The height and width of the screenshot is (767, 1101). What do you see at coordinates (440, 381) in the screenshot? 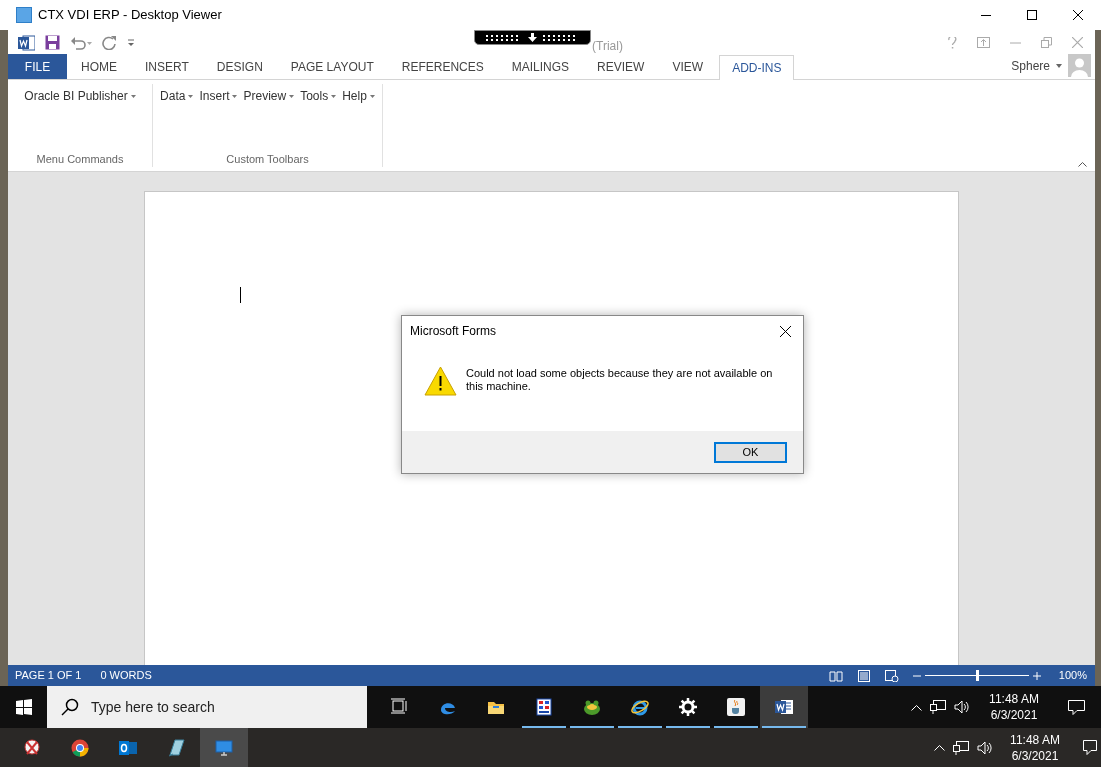
I see `warning-icon` at bounding box center [440, 381].